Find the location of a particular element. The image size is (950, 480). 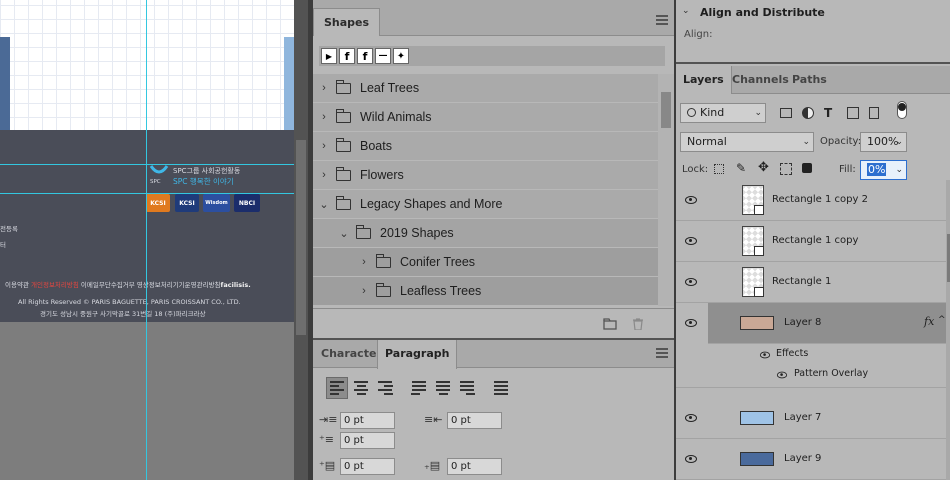

align-left-button is located at coordinates (337, 388).